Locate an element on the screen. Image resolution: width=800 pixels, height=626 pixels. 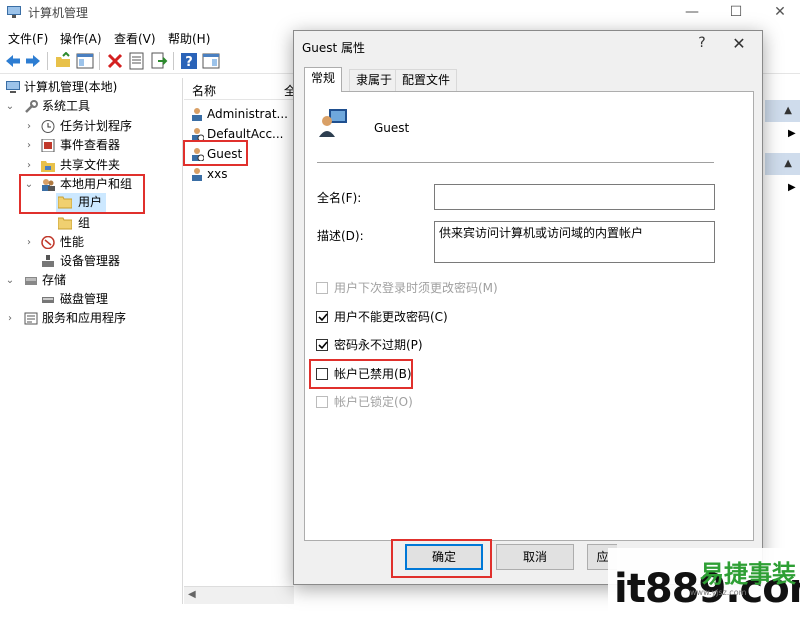
horizontal-scrollbar: ◀ is located at coordinates (239, 595).